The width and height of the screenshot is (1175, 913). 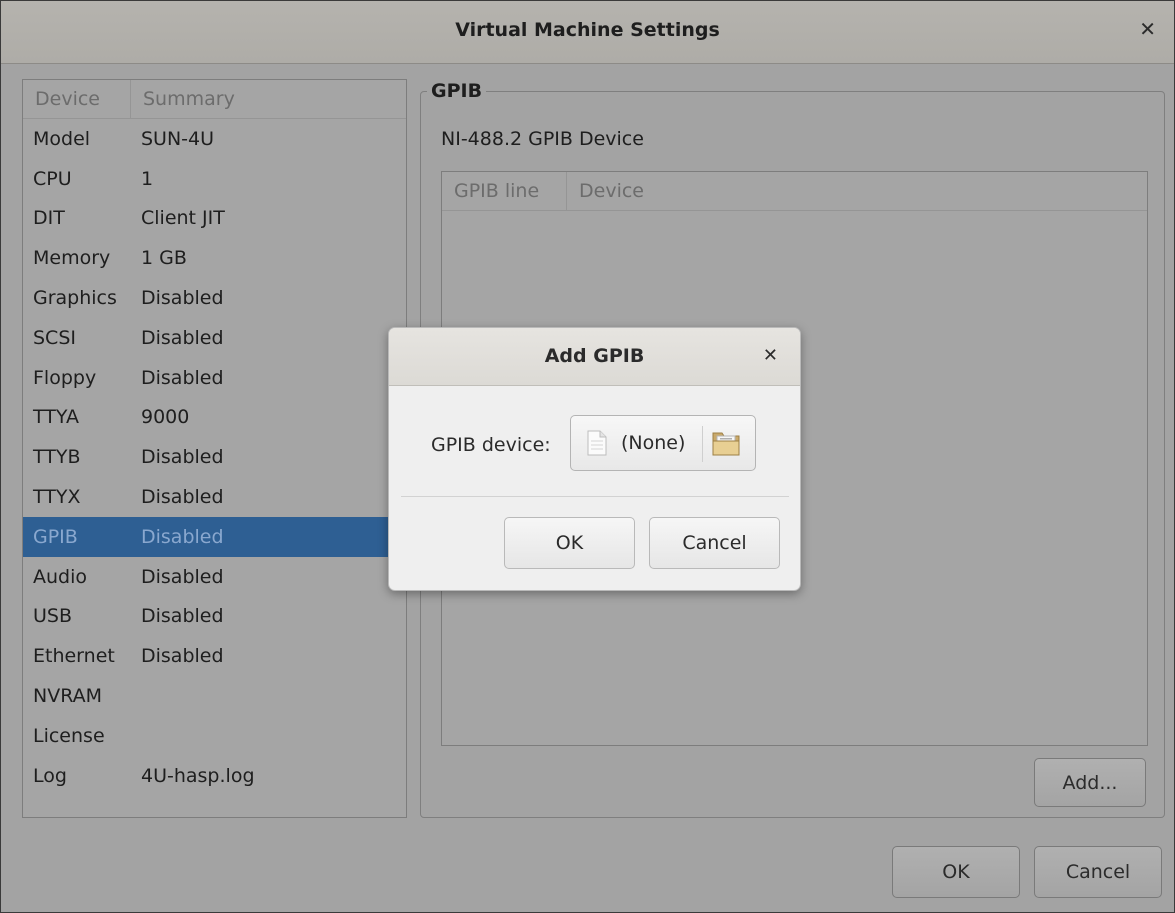 What do you see at coordinates (714, 543) in the screenshot?
I see `dialog-cancel-button: Cancel` at bounding box center [714, 543].